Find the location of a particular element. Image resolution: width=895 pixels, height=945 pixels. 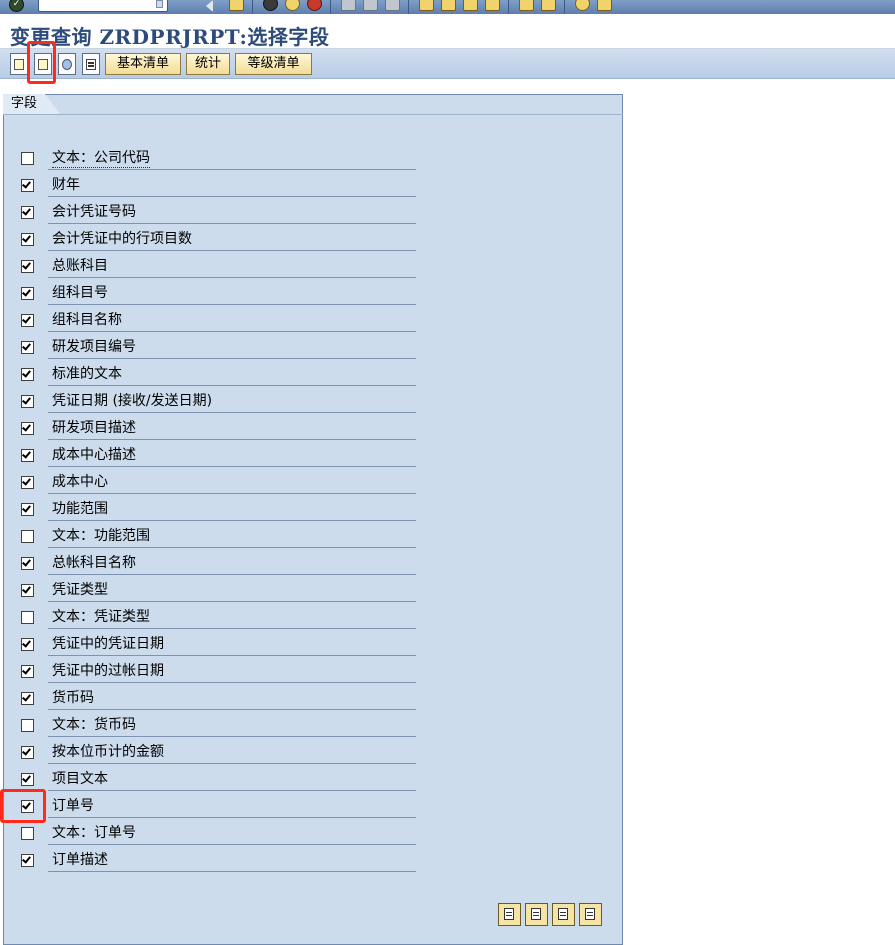

enter-icon: ✓ is located at coordinates (16, 6).